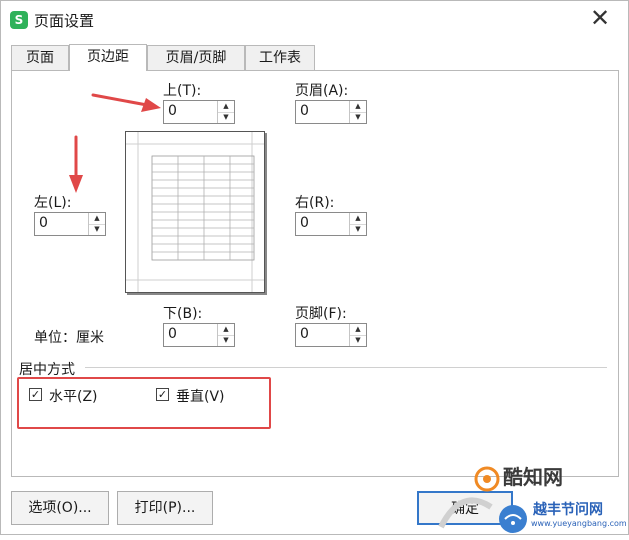 This screenshot has height=540, width=629. Describe the element at coordinates (568, 510) in the screenshot. I see `watermark-brand-secondary: 越丰节问网` at that location.